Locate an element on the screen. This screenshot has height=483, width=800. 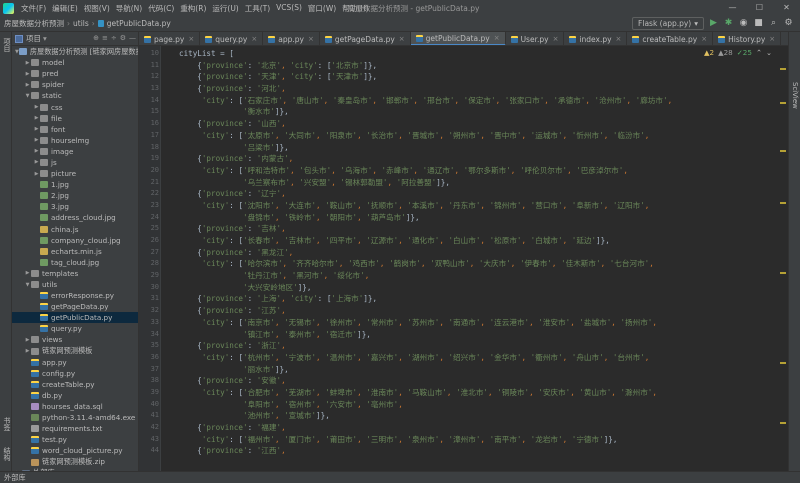
menu-item: 窗口(W) is located at coordinates (322, 8).